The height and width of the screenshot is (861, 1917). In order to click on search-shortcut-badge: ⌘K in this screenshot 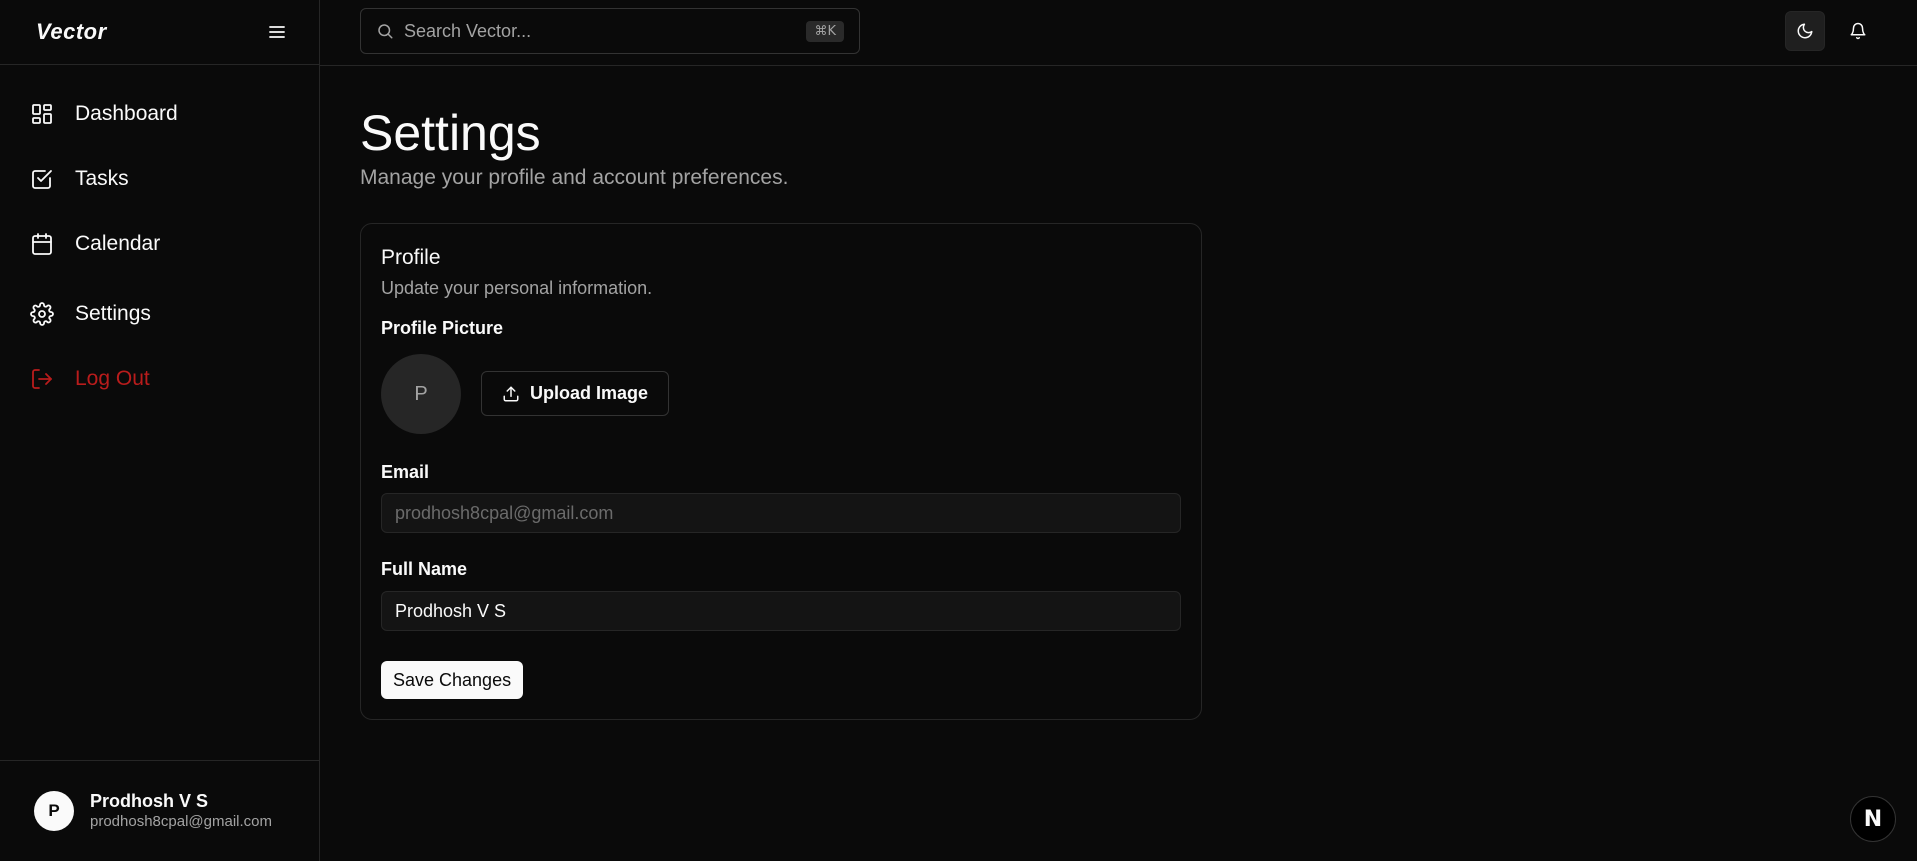, I will do `click(825, 31)`.